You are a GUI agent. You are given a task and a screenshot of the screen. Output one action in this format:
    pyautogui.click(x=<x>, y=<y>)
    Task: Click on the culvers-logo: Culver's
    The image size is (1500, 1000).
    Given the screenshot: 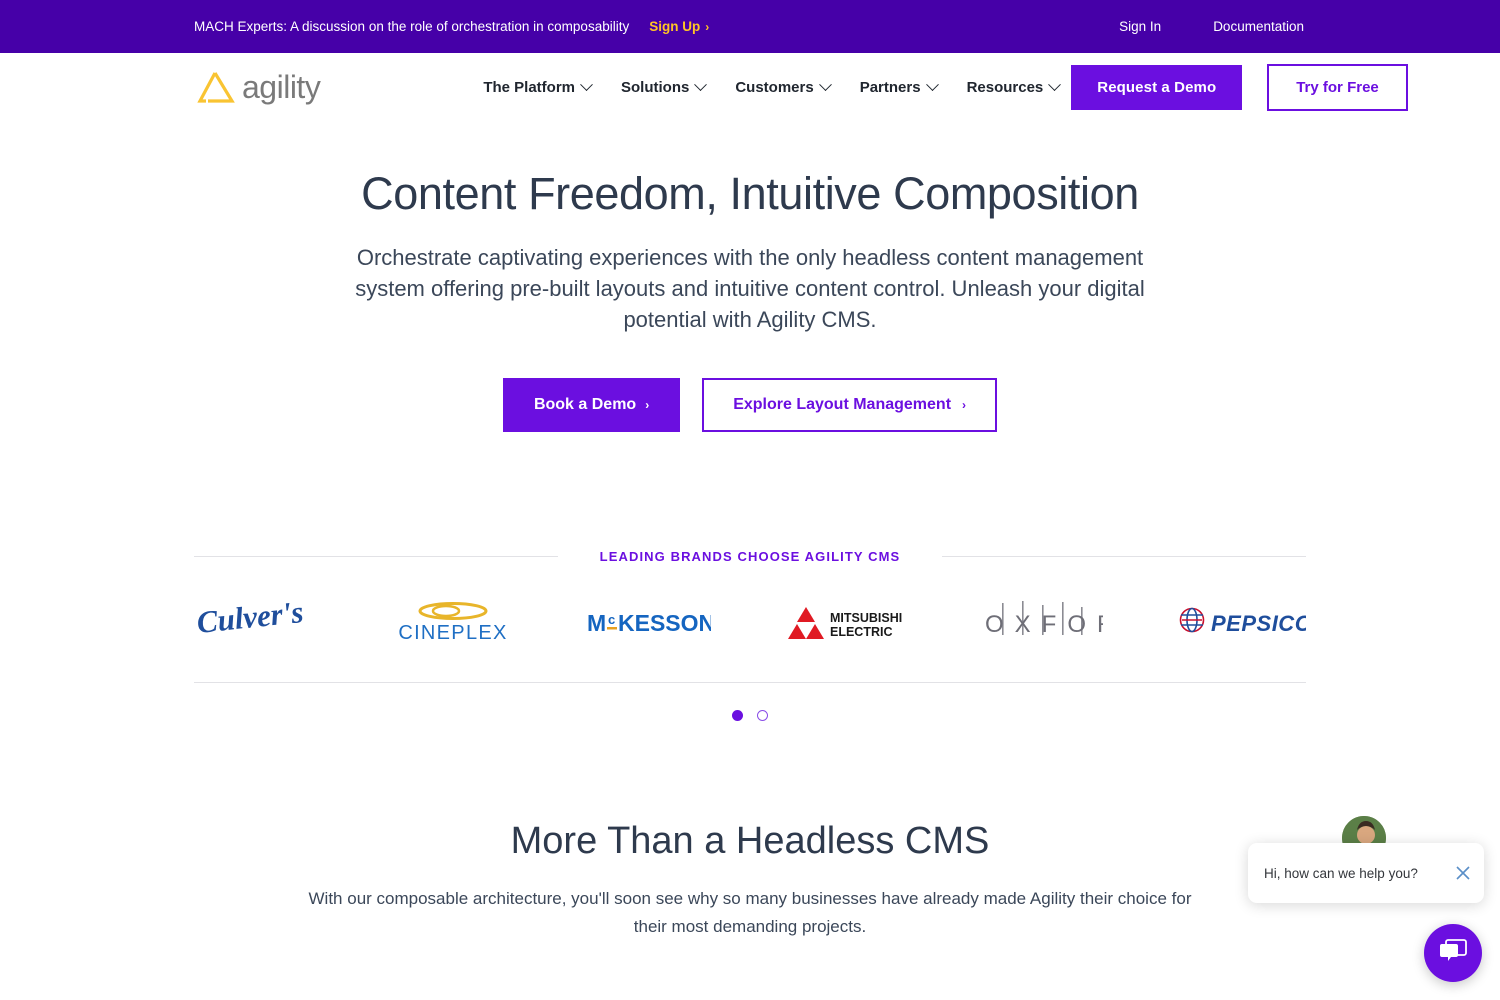 What is the action you would take?
    pyautogui.click(x=256, y=623)
    